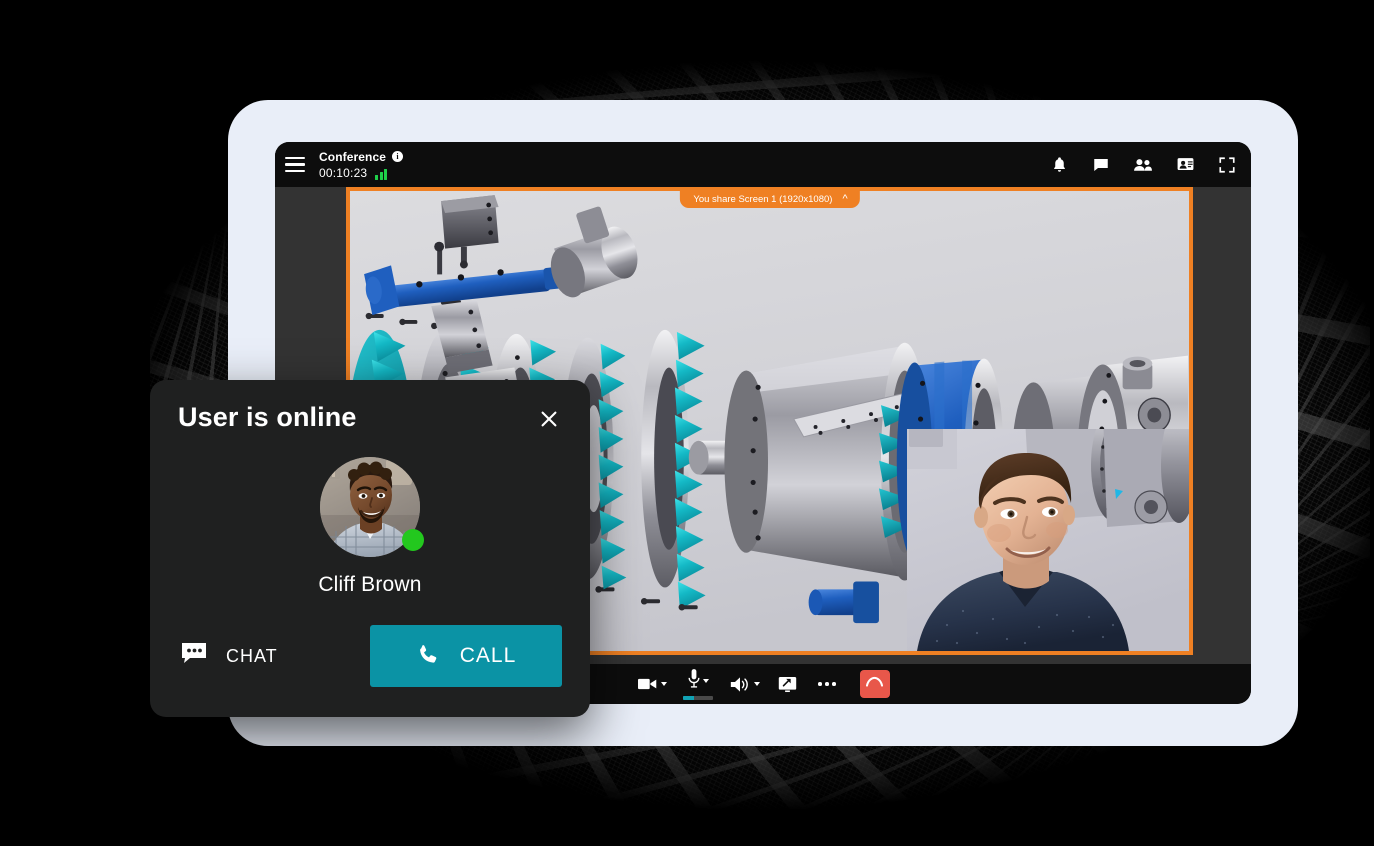 This screenshot has height=846, width=1374. Describe the element at coordinates (740, 684) in the screenshot. I see `speaker-icon` at that location.